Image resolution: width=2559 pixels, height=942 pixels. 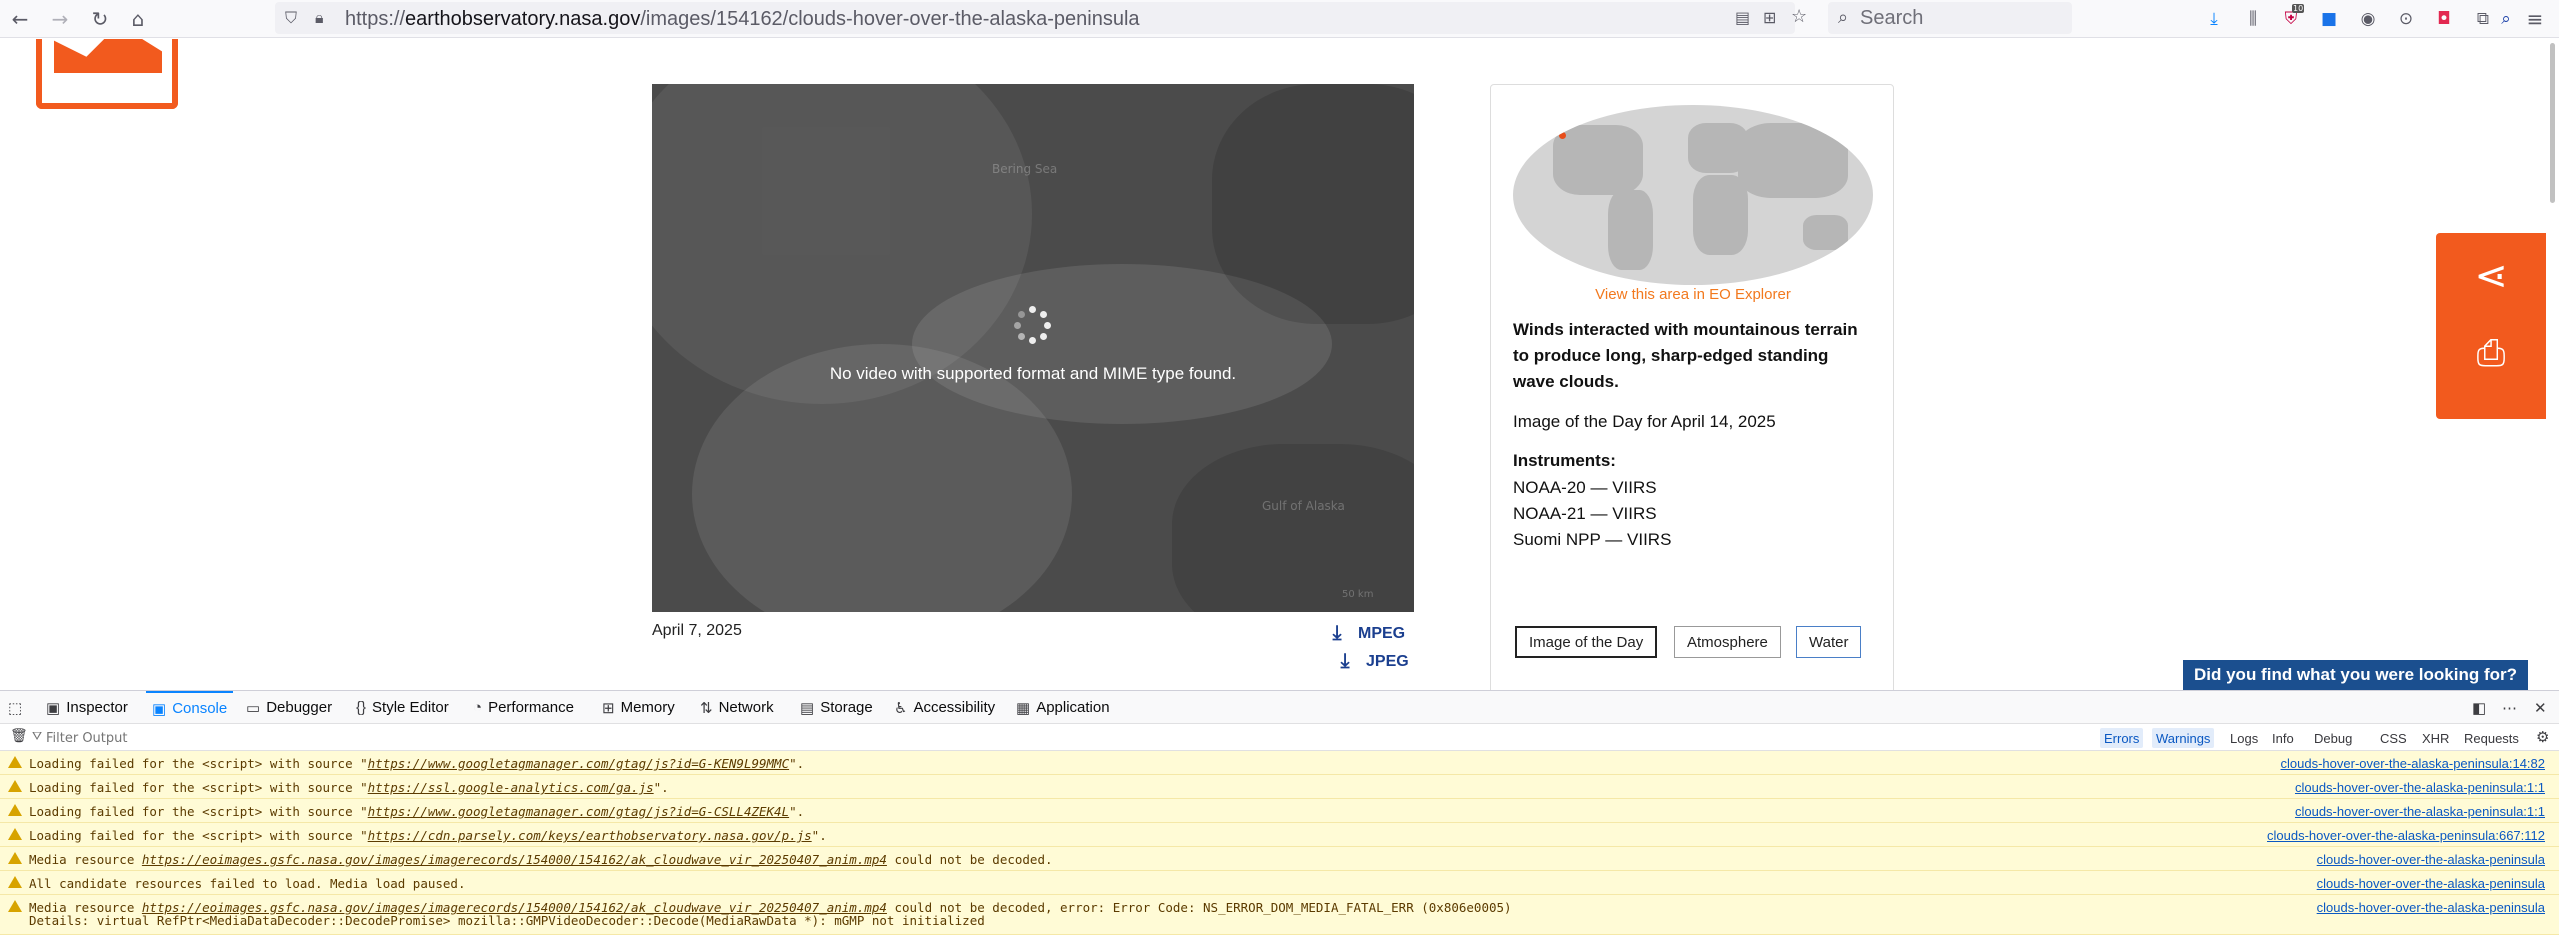 What do you see at coordinates (2491, 738) in the screenshot?
I see `filter-requests: Requests` at bounding box center [2491, 738].